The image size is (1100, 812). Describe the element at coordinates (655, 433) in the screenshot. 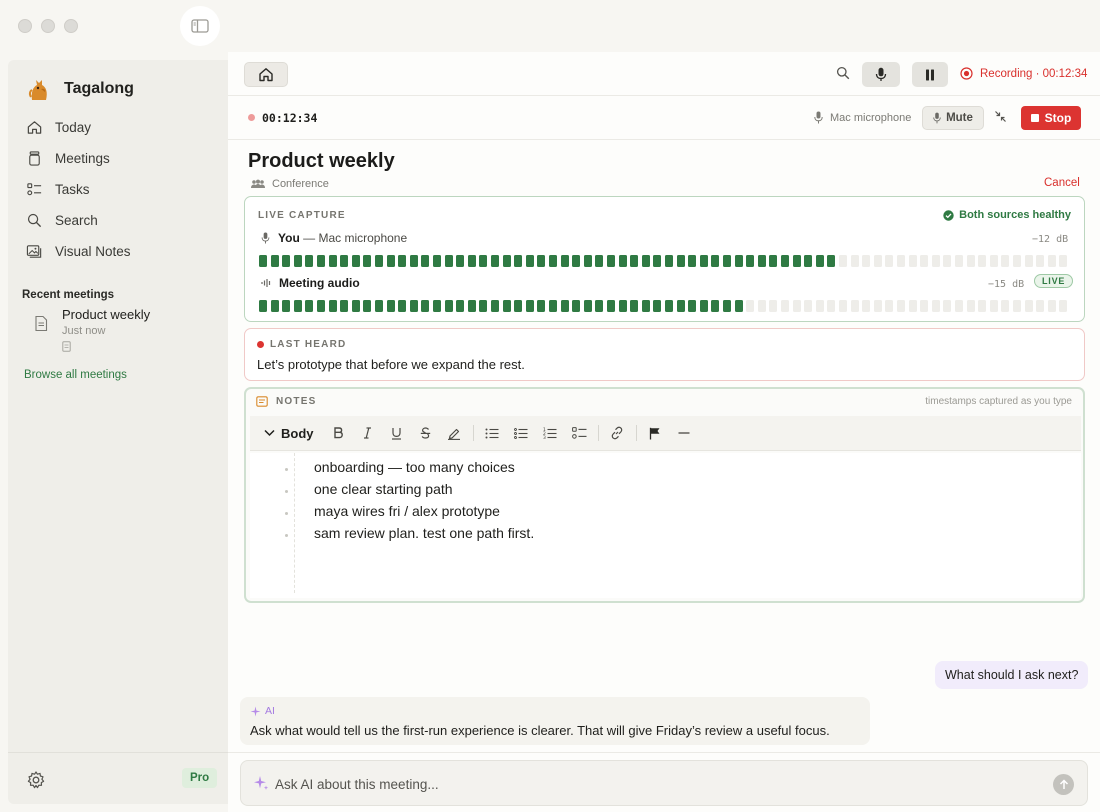

I see `flag-button` at that location.